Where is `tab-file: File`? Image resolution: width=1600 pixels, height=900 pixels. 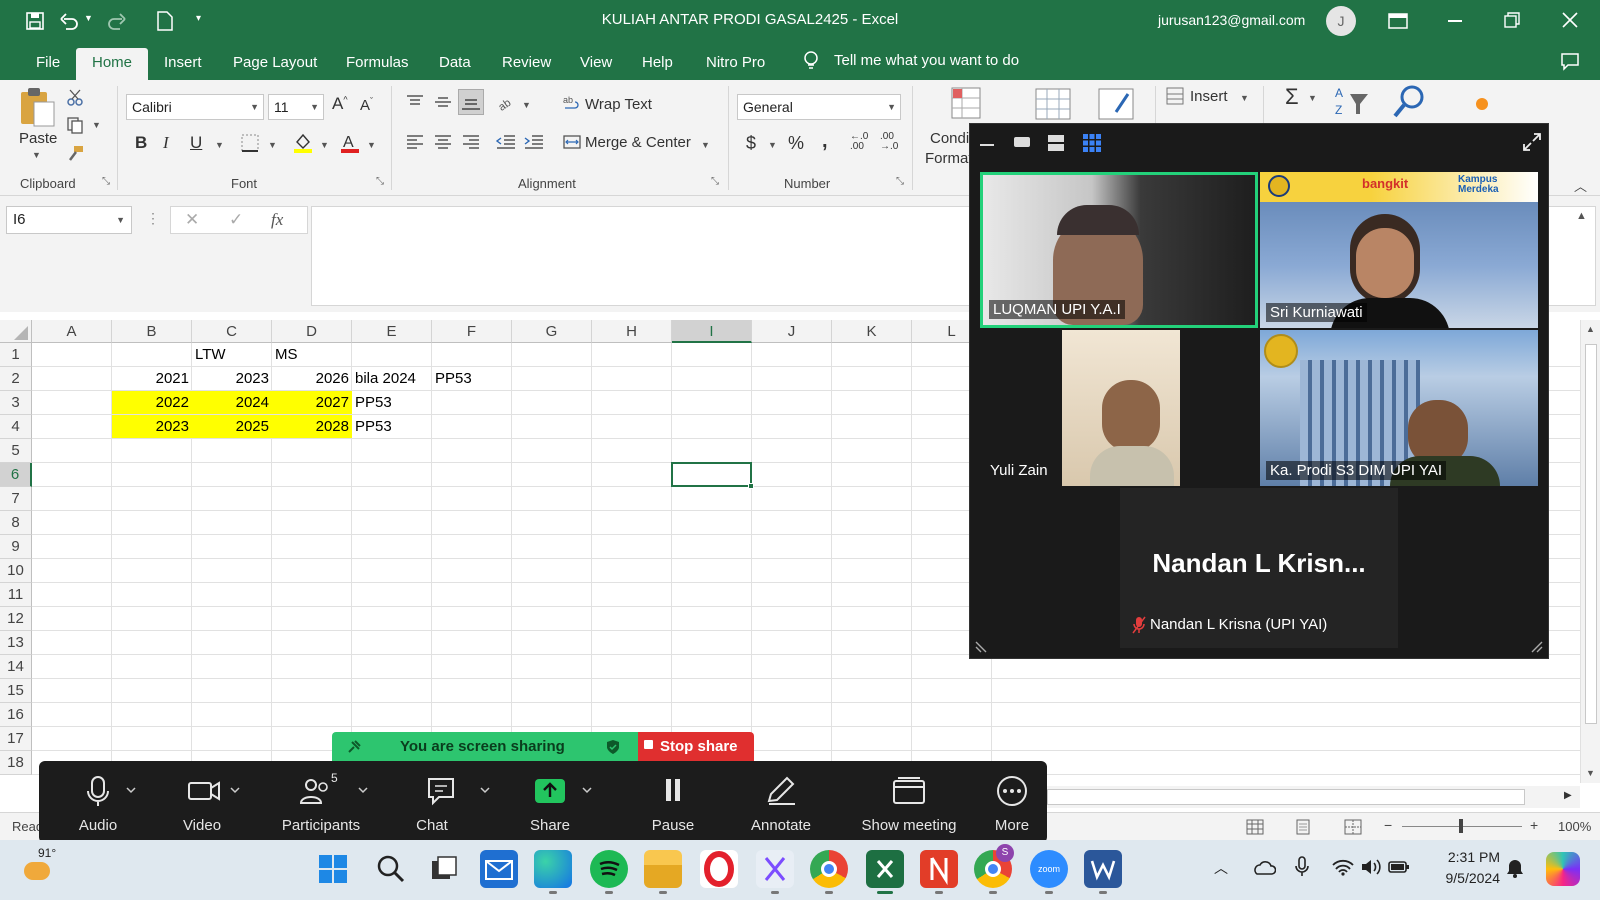
tab-file: File is located at coordinates (48, 64).